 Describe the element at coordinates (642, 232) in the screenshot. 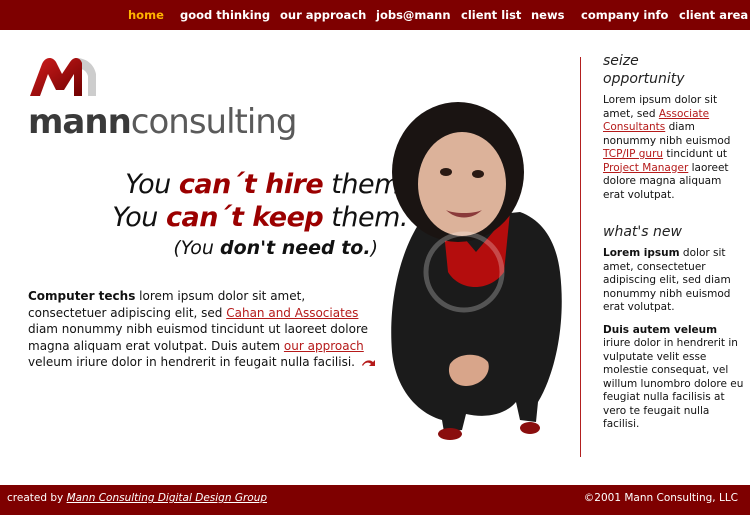

I see `whats-new-title: what's new` at that location.